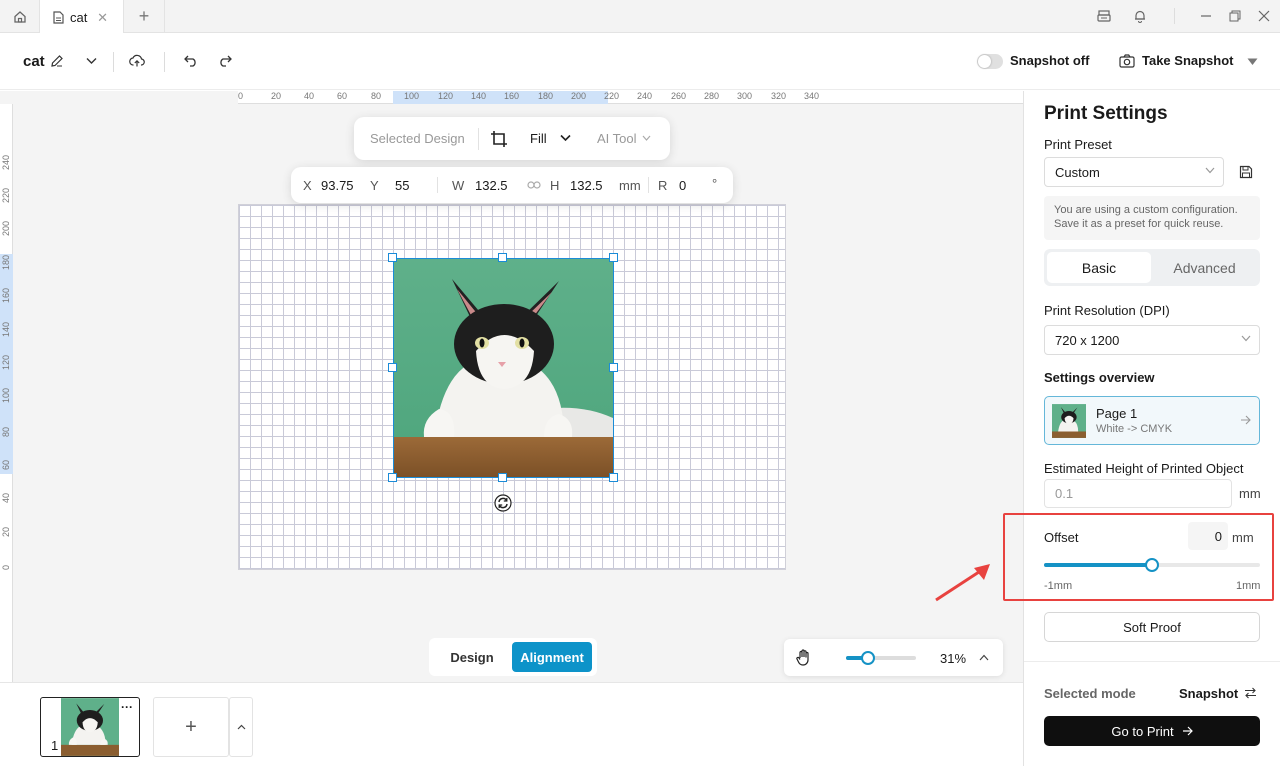 The height and width of the screenshot is (766, 1280). What do you see at coordinates (79, 17) in the screenshot?
I see `tab-label: cat` at bounding box center [79, 17].